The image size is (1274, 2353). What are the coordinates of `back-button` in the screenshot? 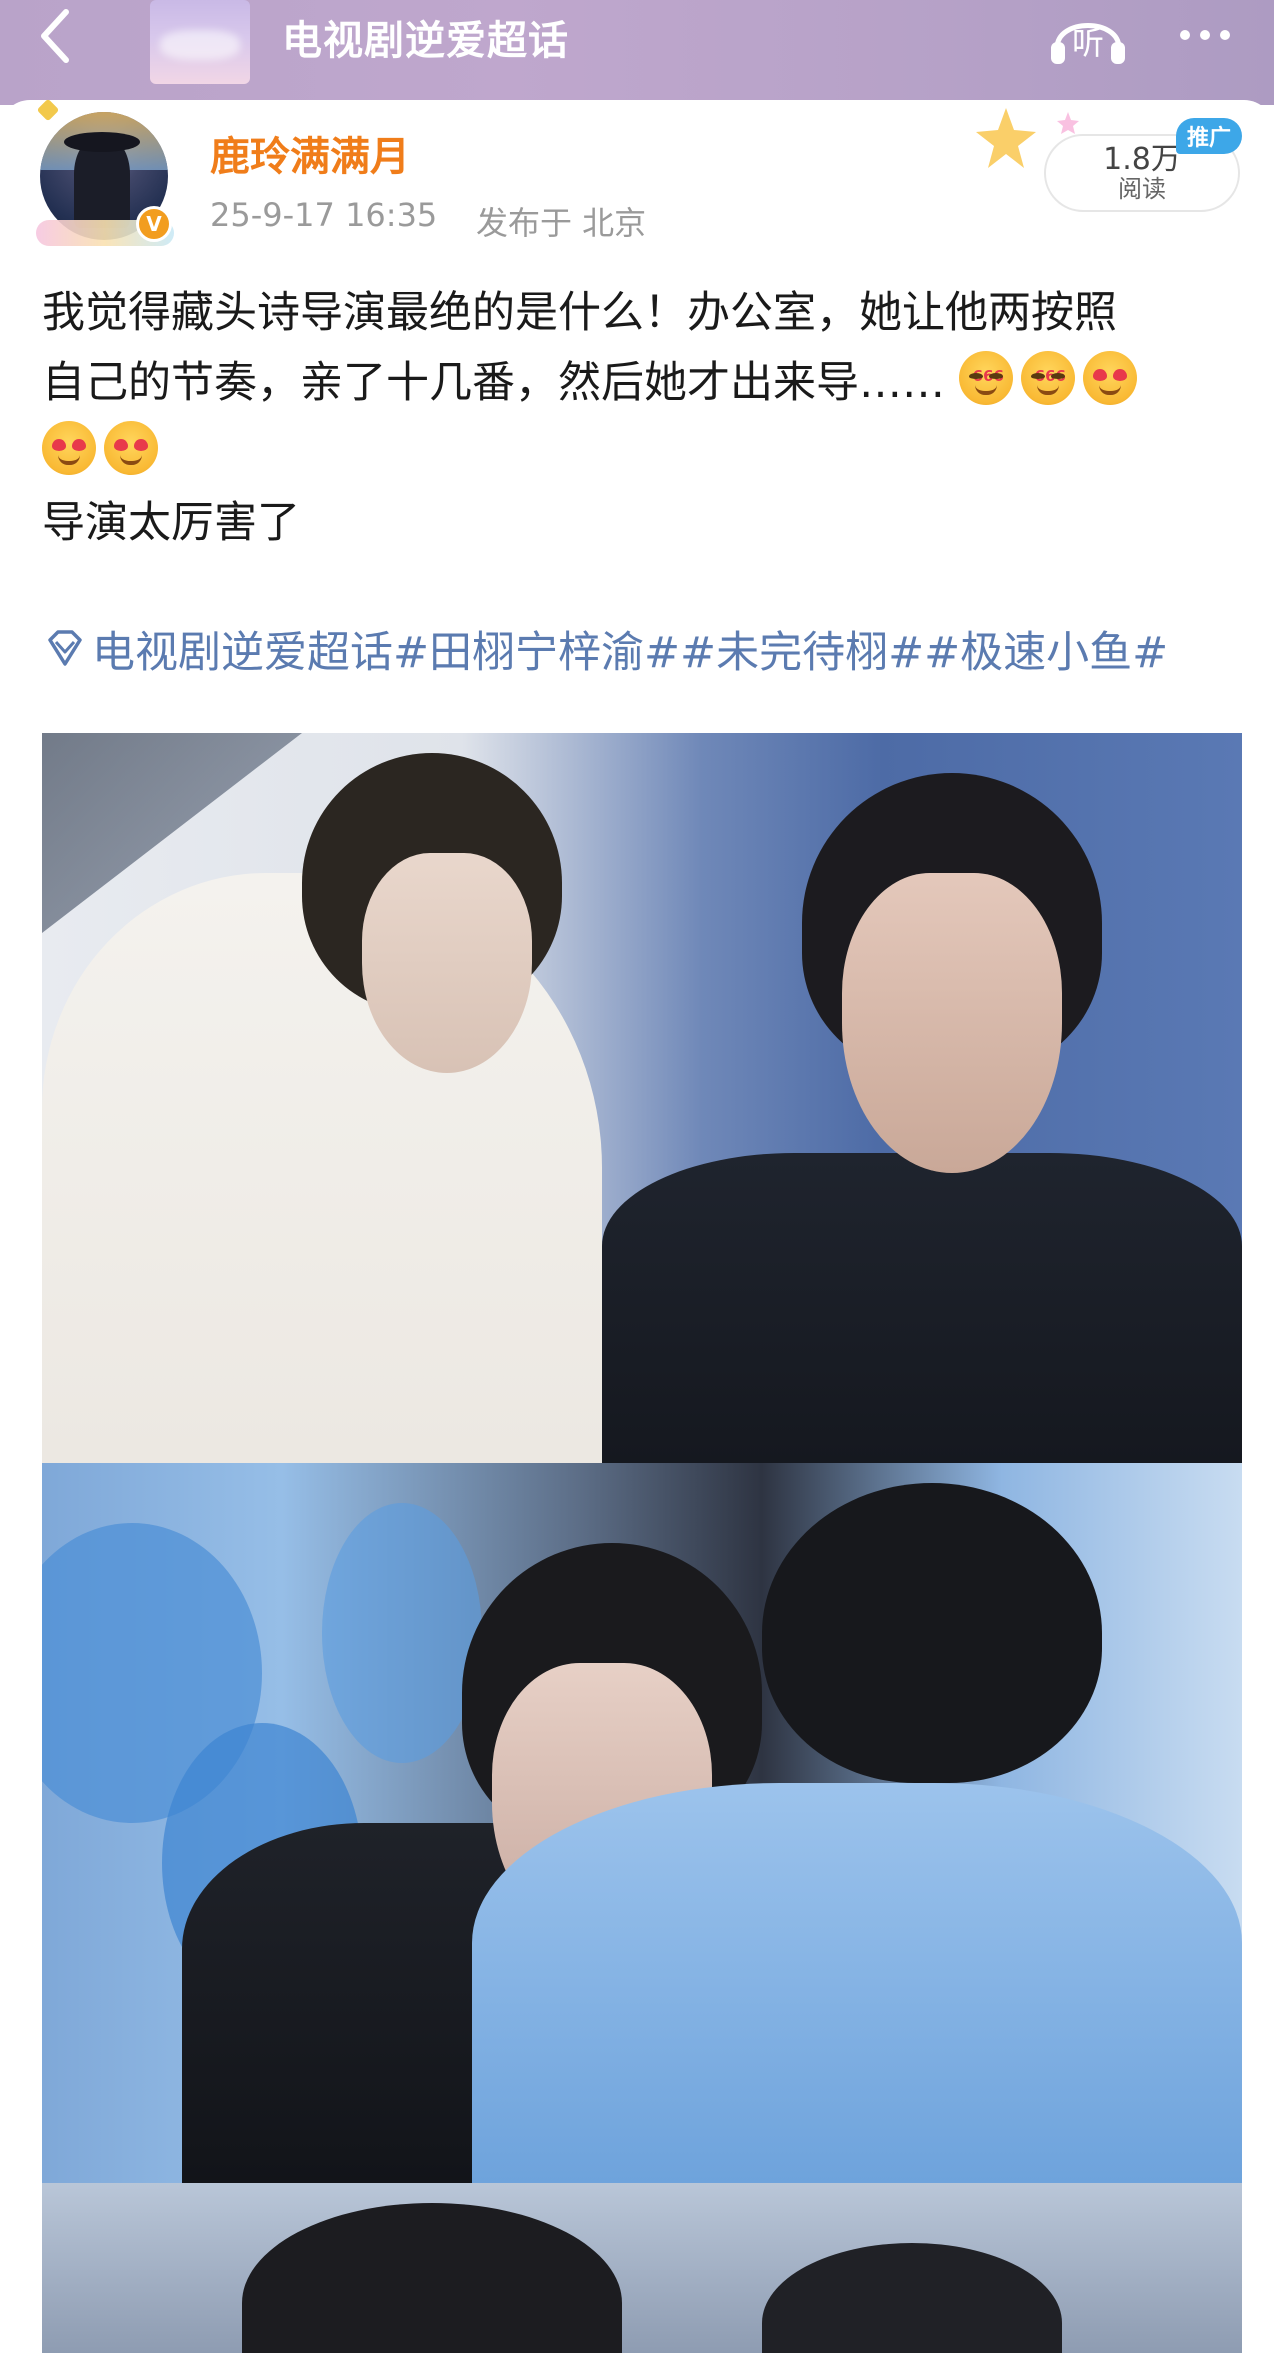 It's located at (56, 36).